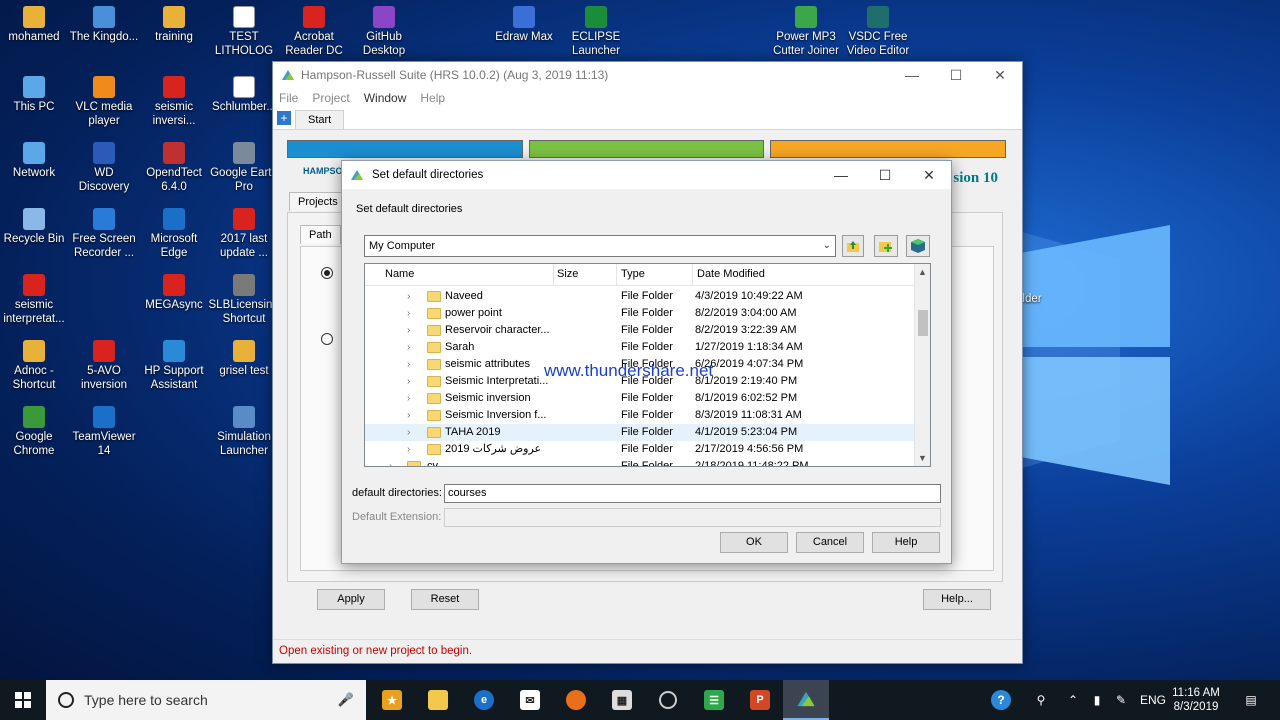  Describe the element at coordinates (23, 700) in the screenshot. I see `start-button` at that location.